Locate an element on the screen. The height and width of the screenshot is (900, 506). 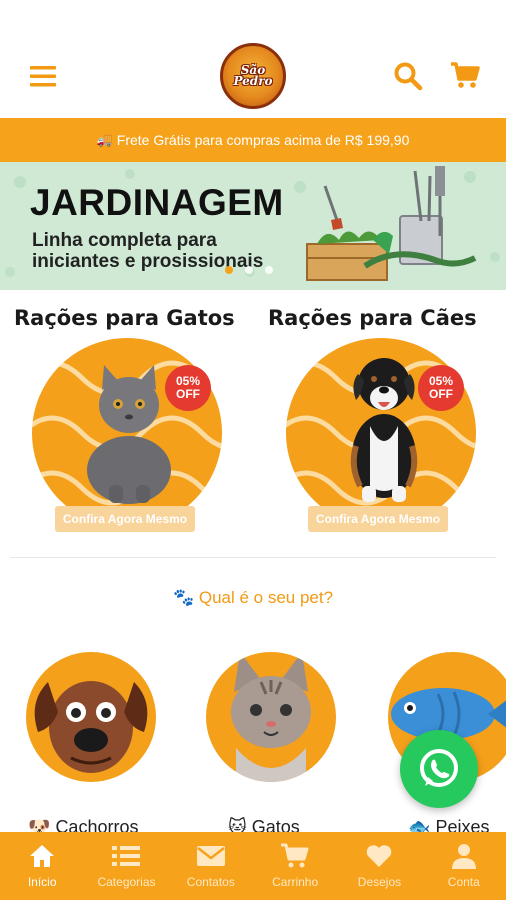
nav-home: Início is located at coordinates (42, 866).